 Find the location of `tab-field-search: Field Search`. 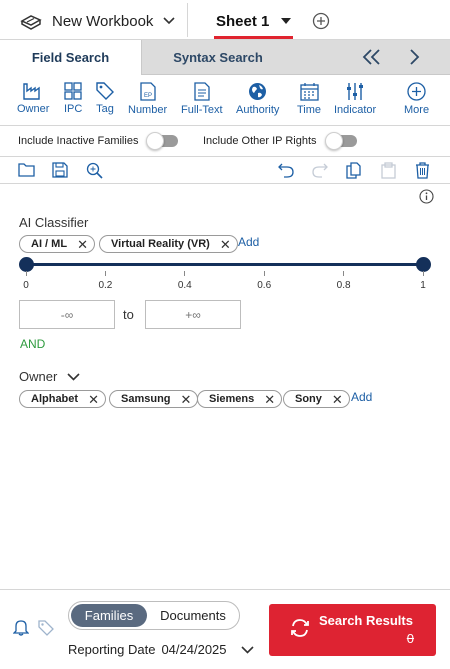

tab-field-search: Field Search is located at coordinates (71, 57).